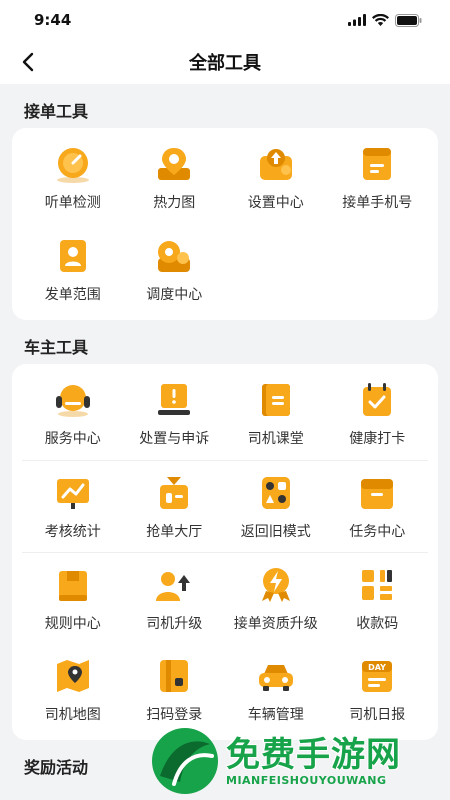  I want to click on tool-assessment-stats: 考核统计, so click(73, 506).